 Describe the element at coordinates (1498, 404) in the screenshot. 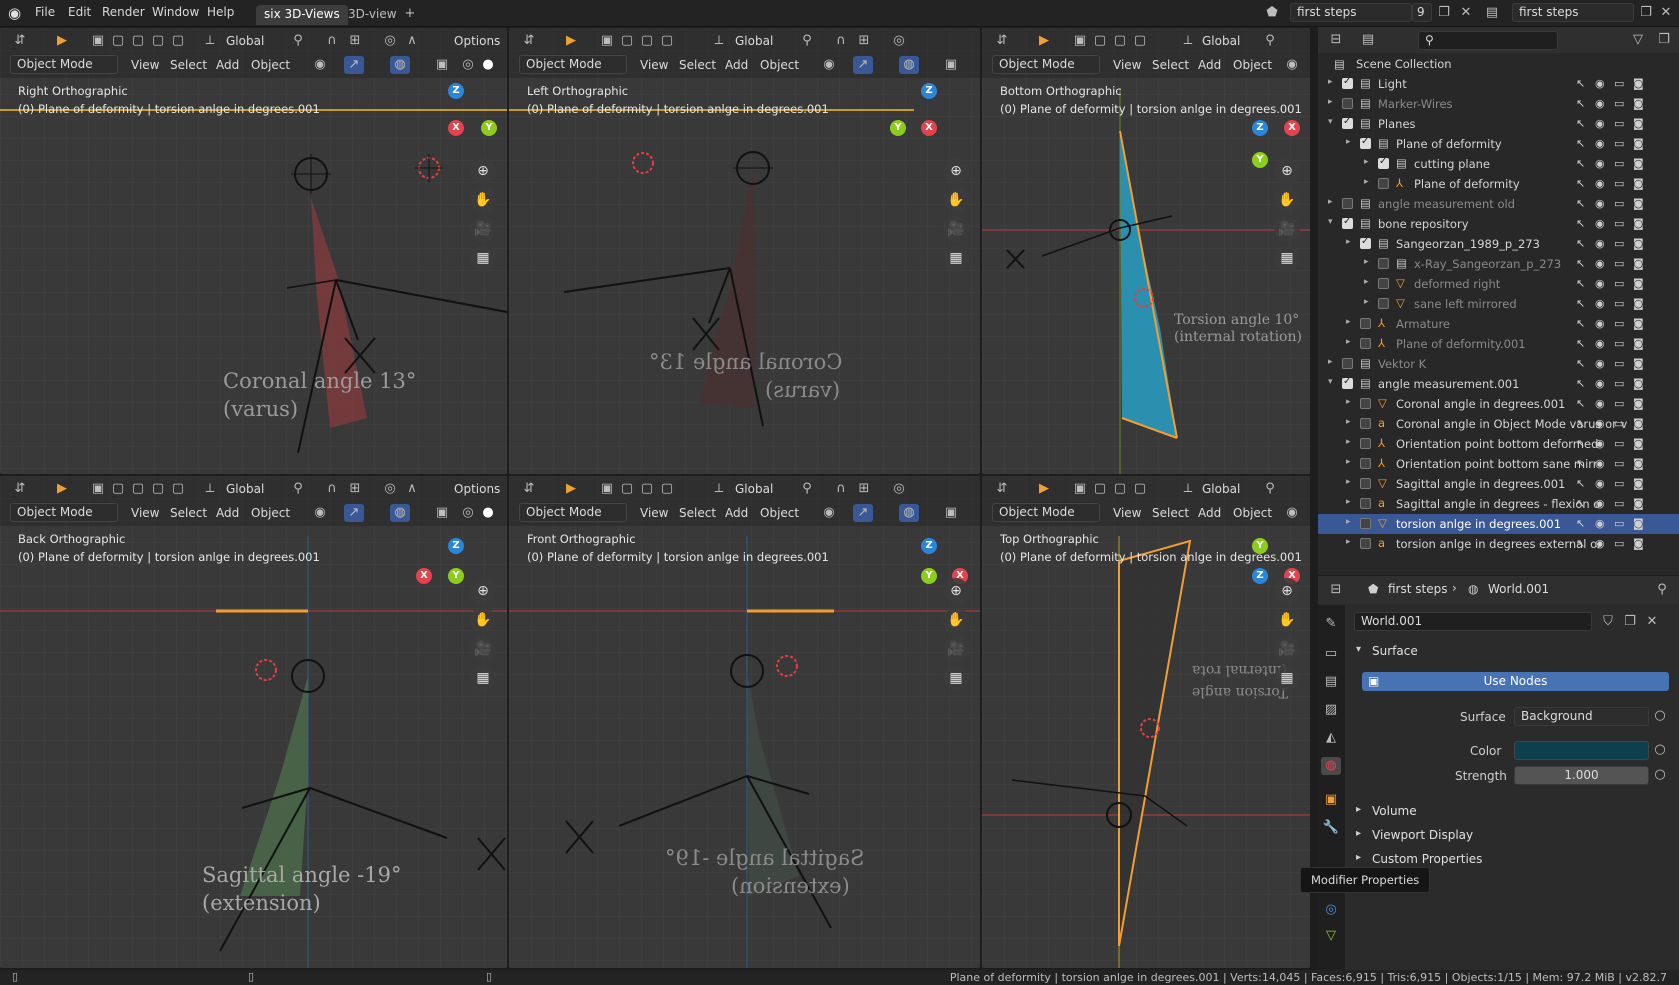

I see `outliner-row: ▸ ▽ Coronal angle in degrees.001 ↖ ◉ ▭ ◙` at that location.